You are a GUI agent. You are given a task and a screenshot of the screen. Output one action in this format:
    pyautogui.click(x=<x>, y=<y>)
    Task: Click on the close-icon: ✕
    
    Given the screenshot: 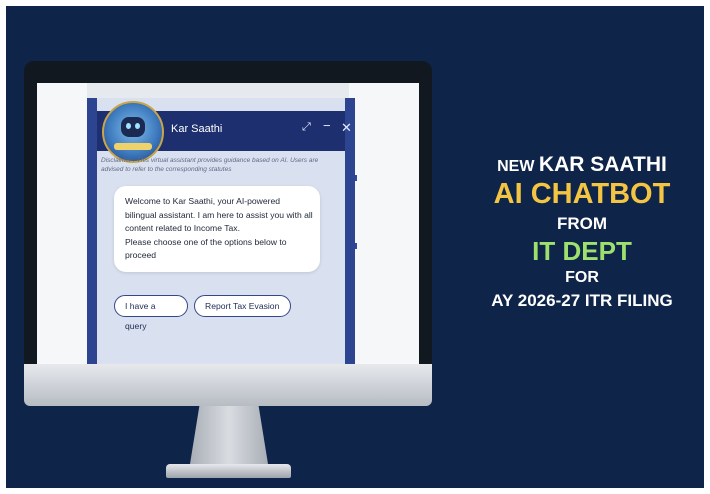 What is the action you would take?
    pyautogui.click(x=346, y=128)
    